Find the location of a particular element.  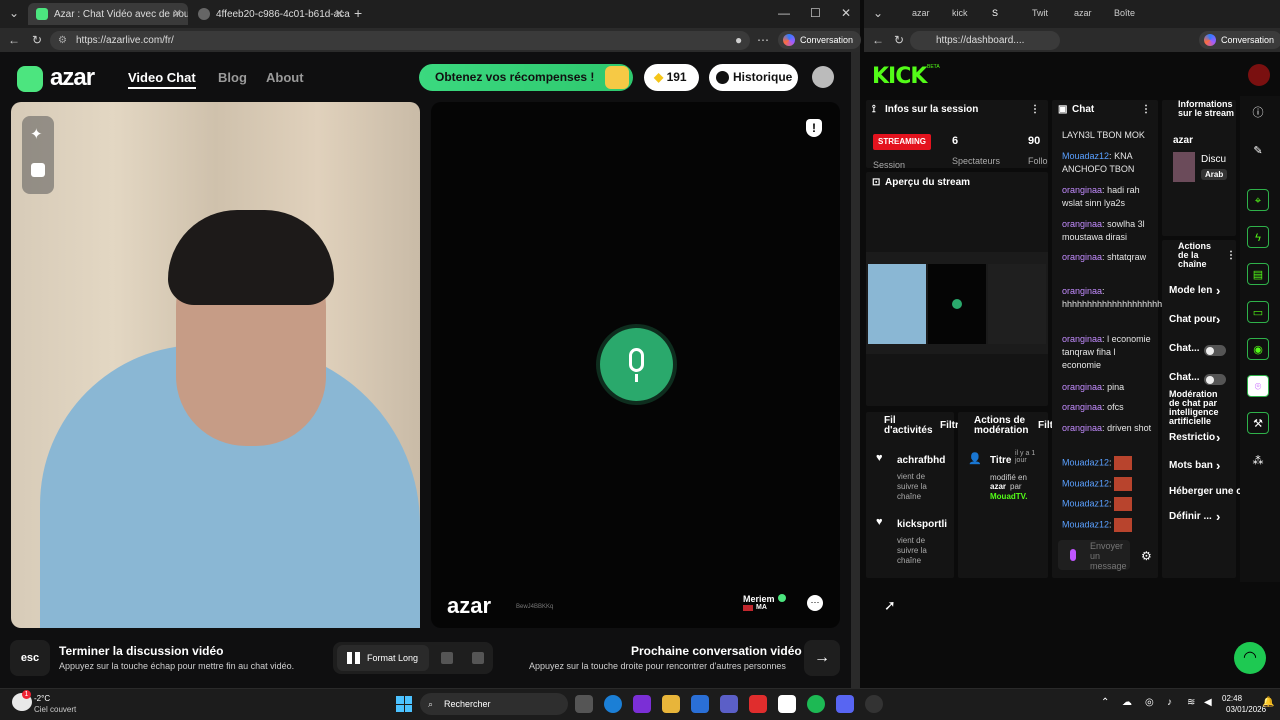

left-scrollbar is located at coordinates (855, 370).